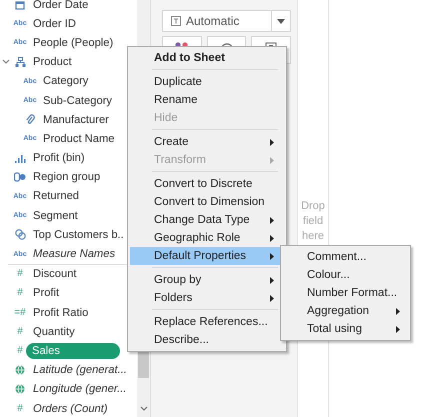 The image size is (439, 417). What do you see at coordinates (213, 21) in the screenshot?
I see `dropdown-value: Automatic` at bounding box center [213, 21].